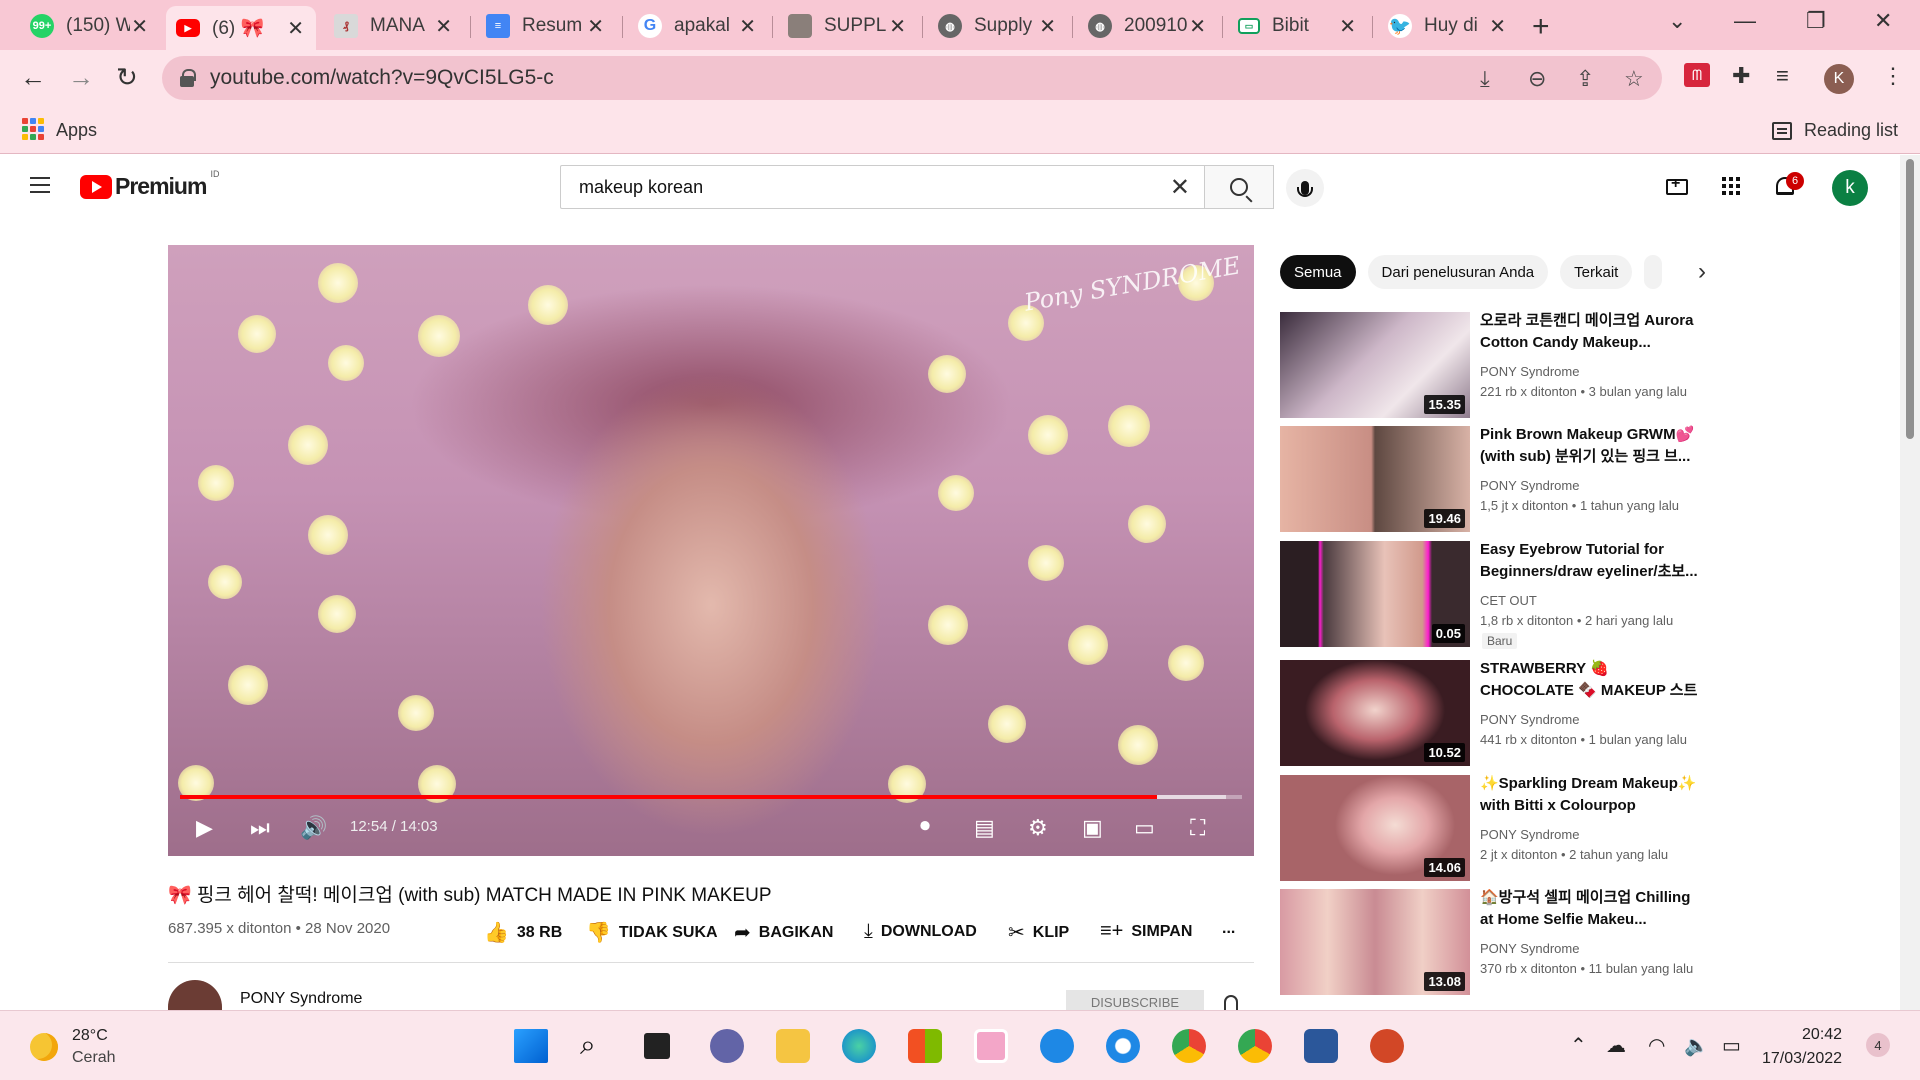 This screenshot has height=1080, width=1920. I want to click on system-clock: 20:42 17/03/2022, so click(1802, 1047).